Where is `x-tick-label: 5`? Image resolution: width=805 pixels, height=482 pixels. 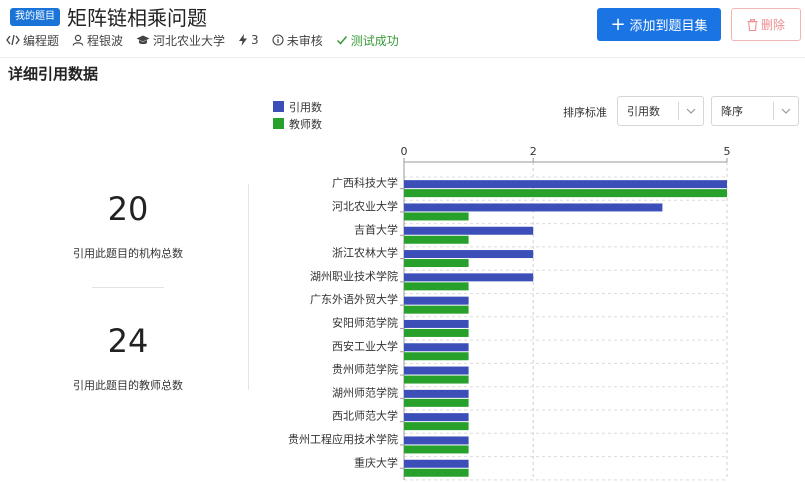
x-tick-label: 5 is located at coordinates (727, 151).